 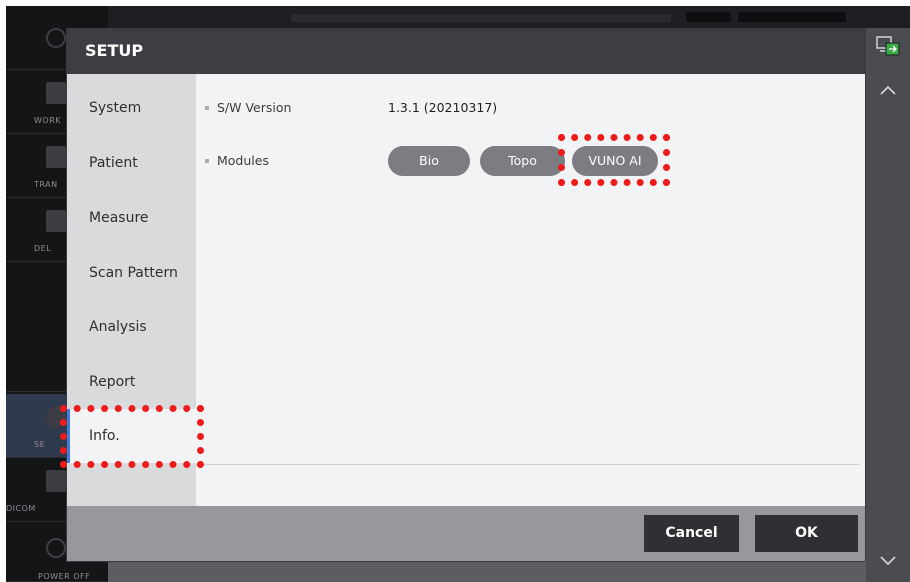 I want to click on nav-item-label: Info., so click(x=104, y=436).